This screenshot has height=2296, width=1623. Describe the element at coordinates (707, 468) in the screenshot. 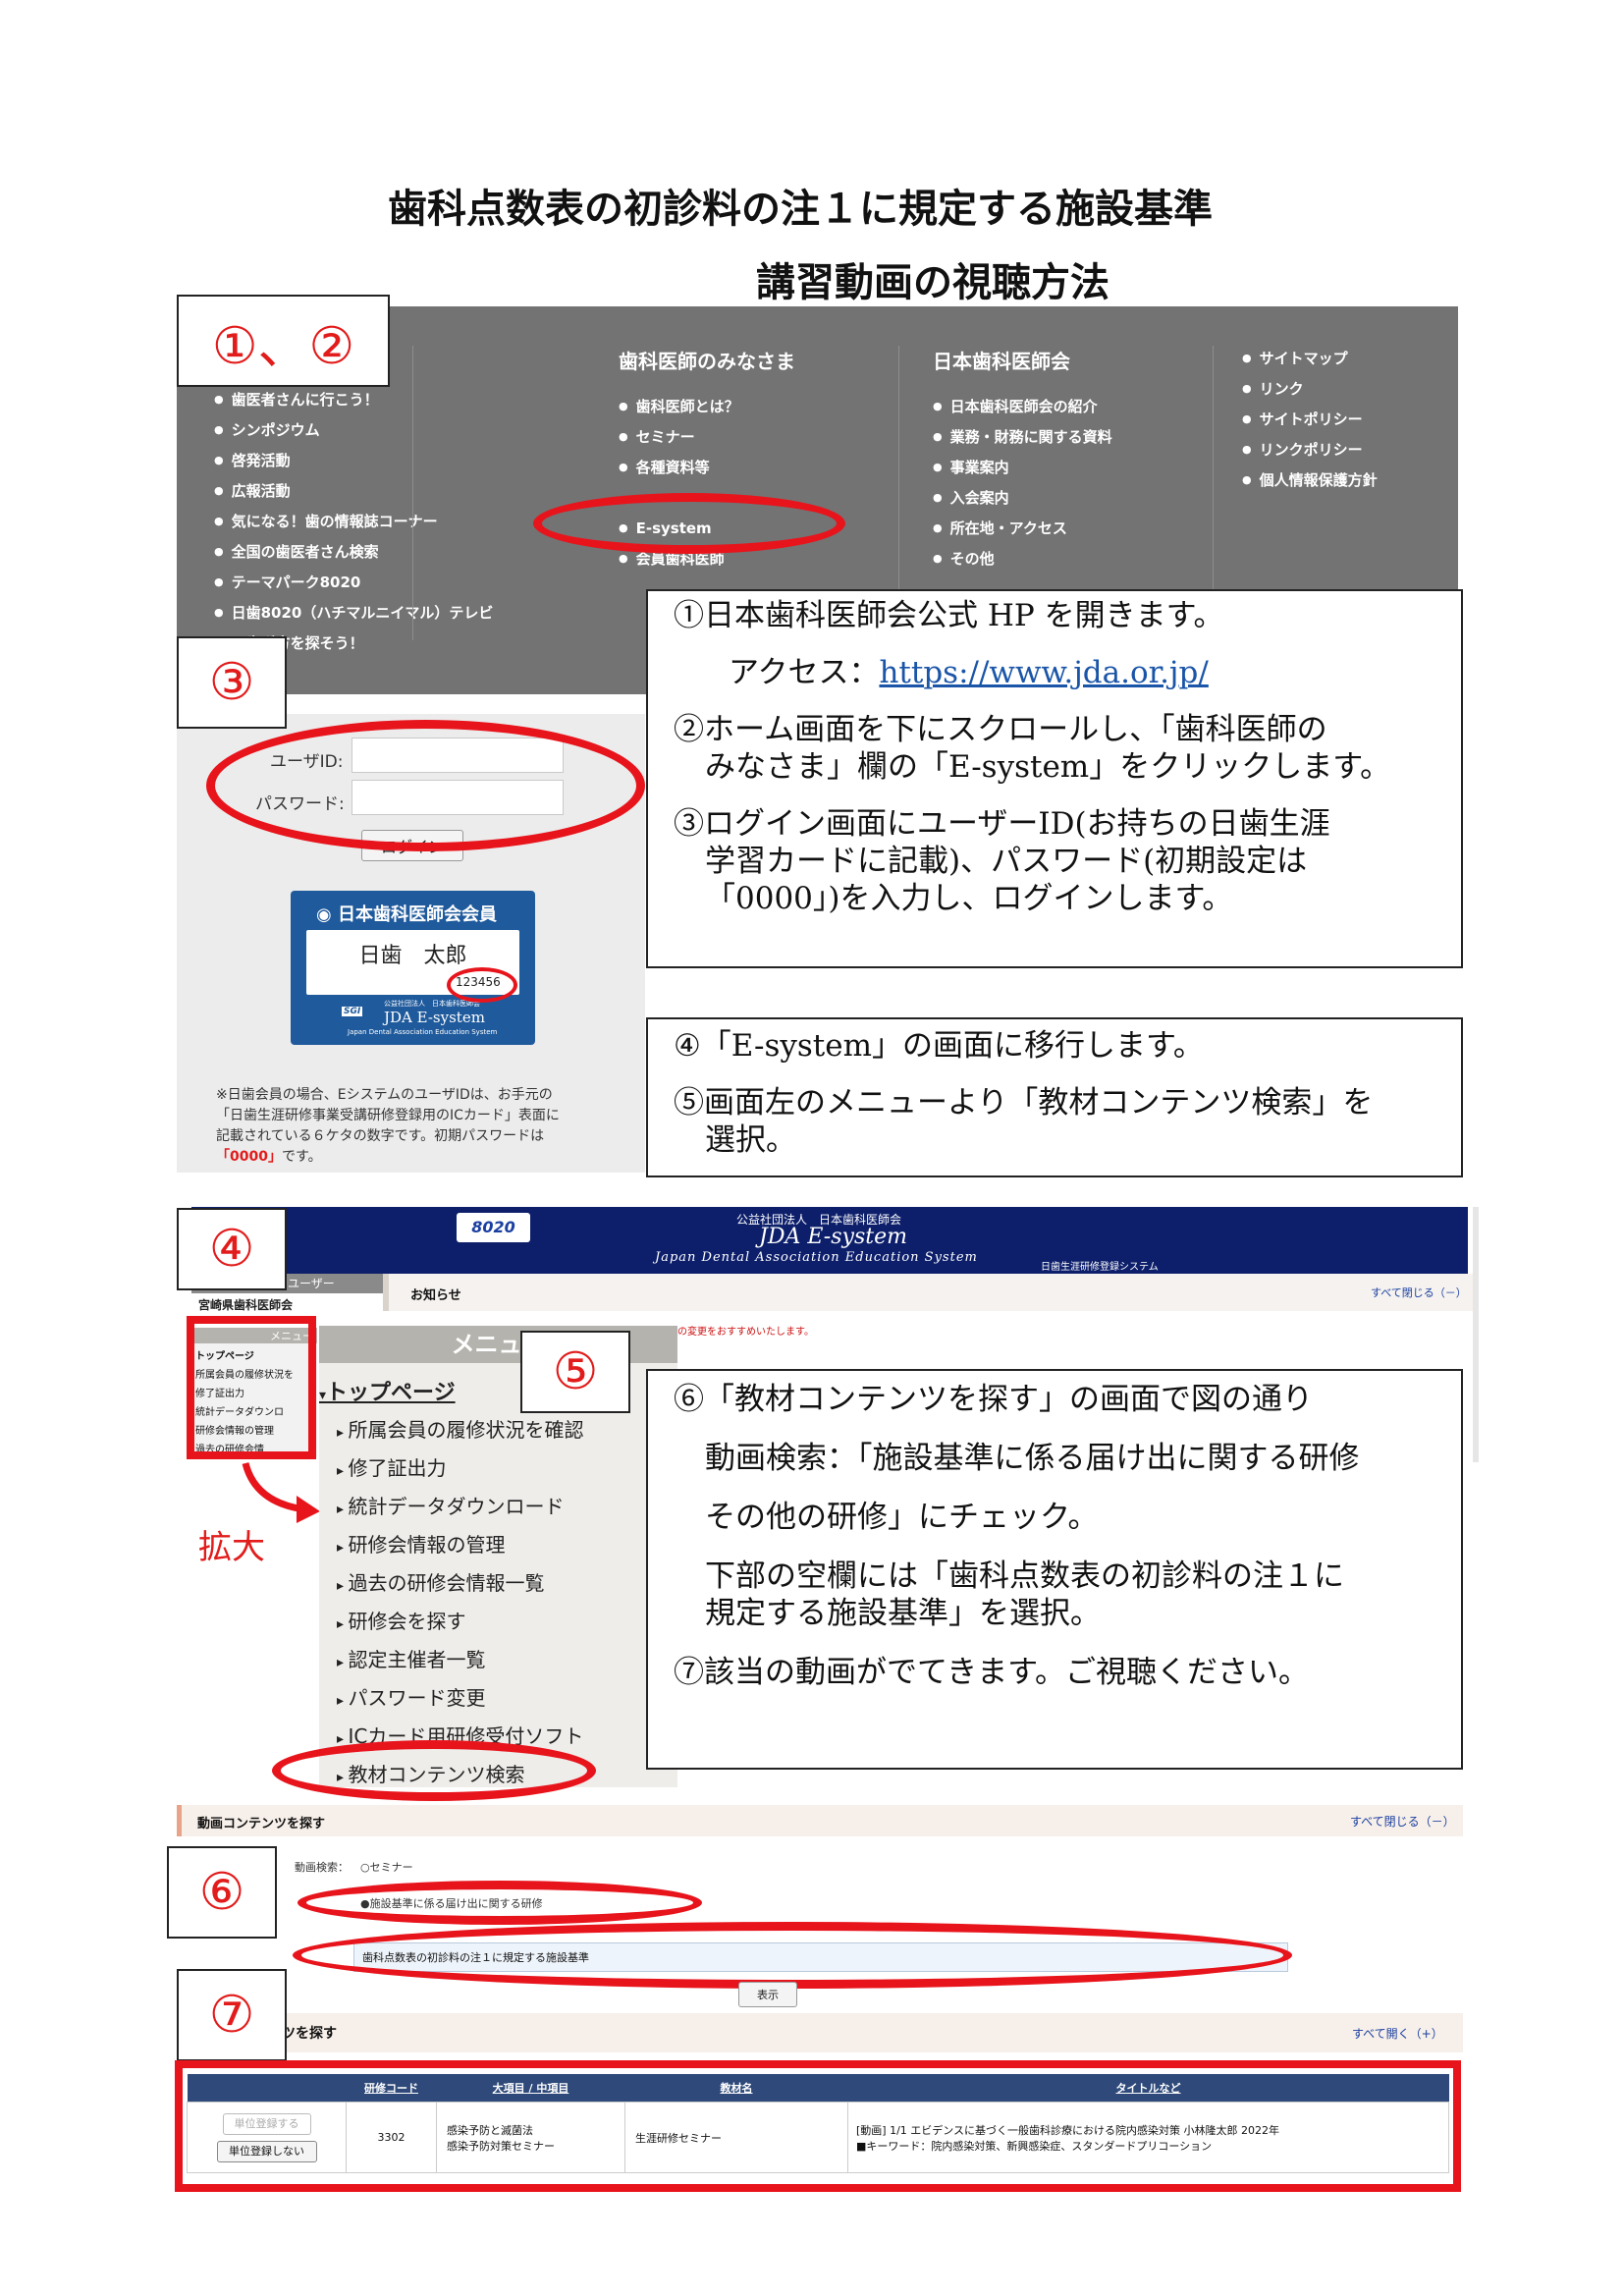

I see `footer-link: 各種資料等` at that location.